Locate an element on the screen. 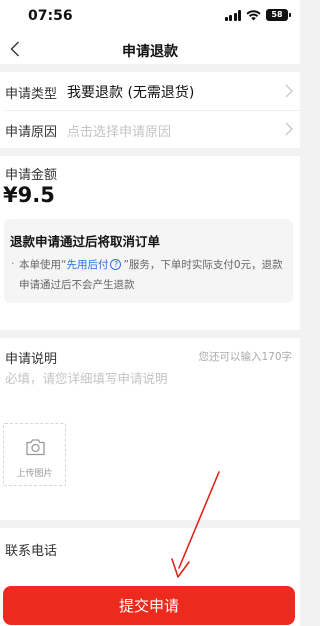 Image resolution: width=320 pixels, height=626 pixels. status-icons: 58 is located at coordinates (257, 15).